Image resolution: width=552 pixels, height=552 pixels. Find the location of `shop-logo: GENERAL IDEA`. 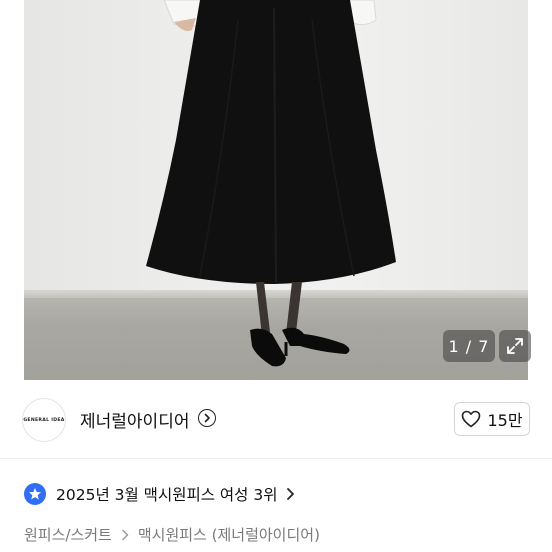

shop-logo: GENERAL IDEA is located at coordinates (44, 420).